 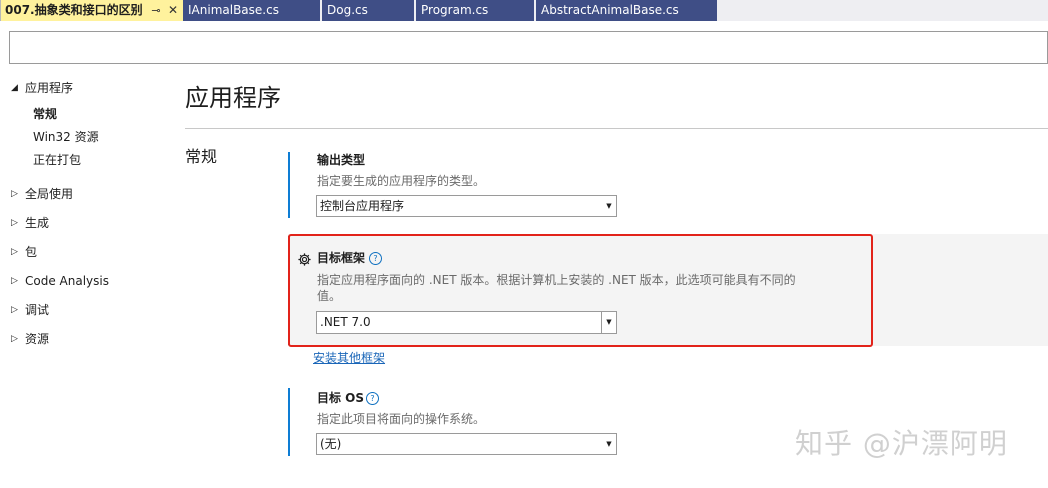 What do you see at coordinates (347, 10) in the screenshot?
I see `tab-label: Dog.cs` at bounding box center [347, 10].